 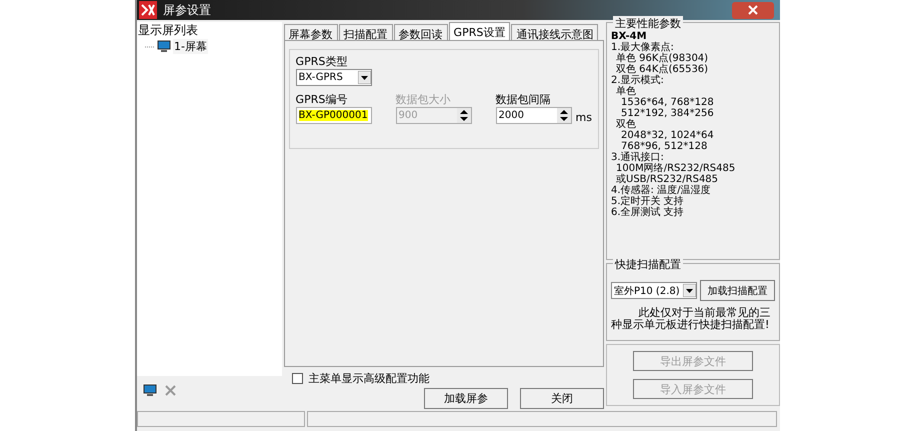 What do you see at coordinates (662, 70) in the screenshot?
I see `spec-line: 双色 64K点(65536)` at bounding box center [662, 70].